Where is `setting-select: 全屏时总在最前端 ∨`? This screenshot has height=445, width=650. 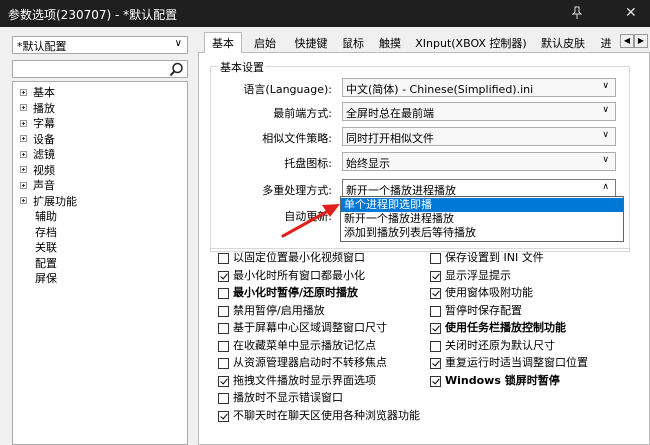 setting-select: 全屏时总在最前端 ∨ is located at coordinates (479, 111).